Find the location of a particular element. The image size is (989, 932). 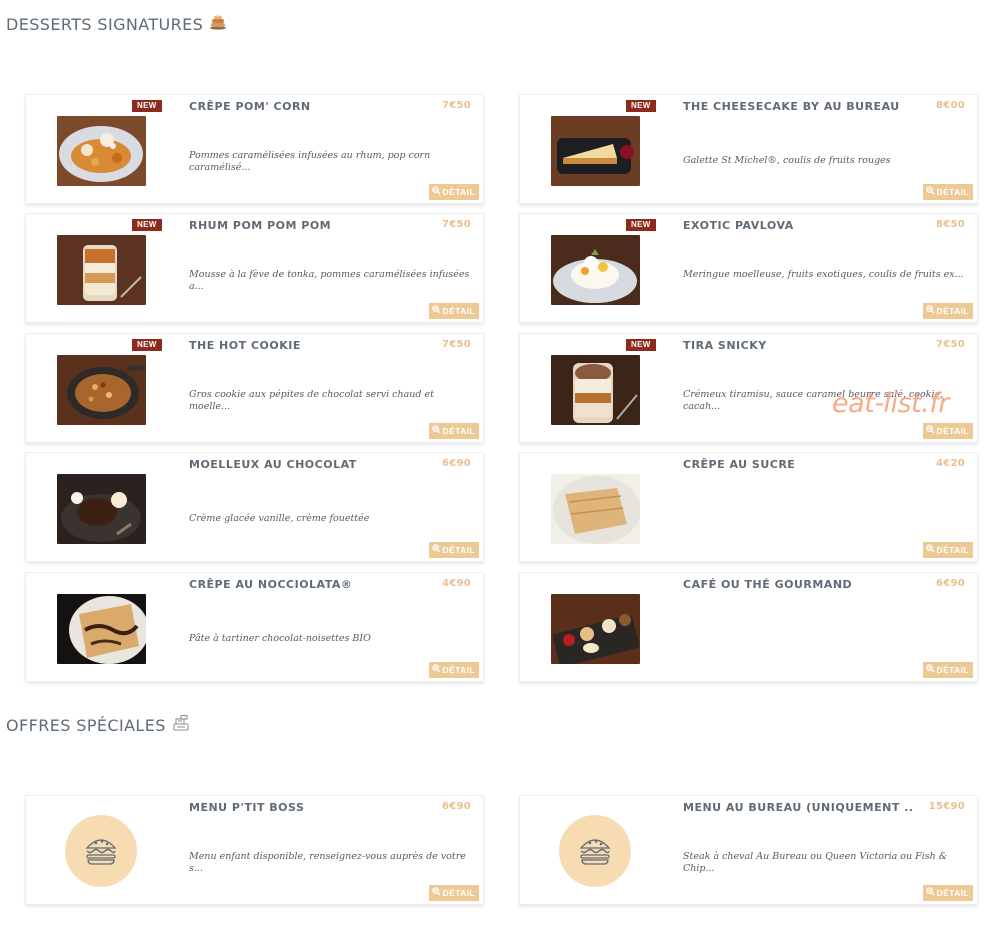

desserts-title-text: DESSERTS SIGNATURES is located at coordinates (105, 24).